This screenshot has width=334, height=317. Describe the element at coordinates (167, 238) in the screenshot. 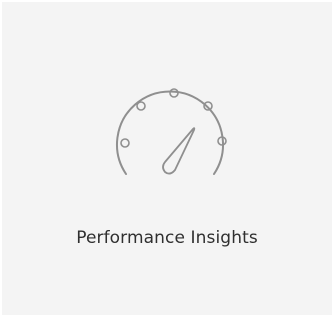

I see `tile-label: Performance Insights` at that location.